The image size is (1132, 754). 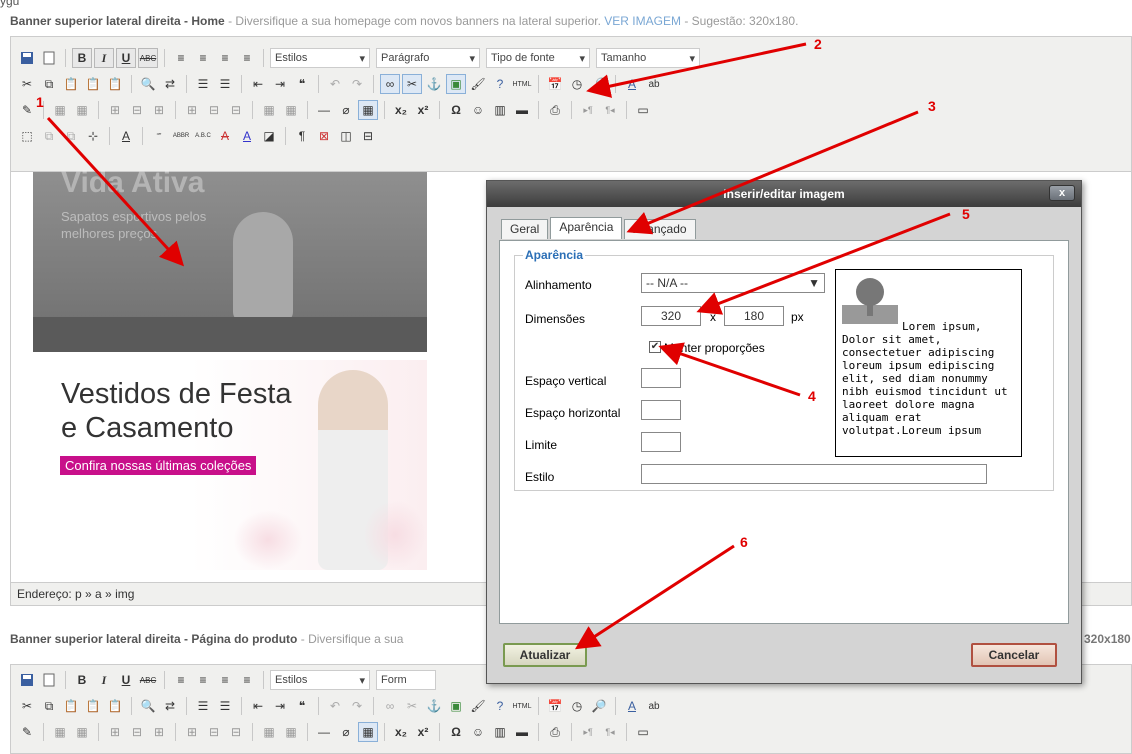 I want to click on annotation-1: 1, so click(x=40, y=102).